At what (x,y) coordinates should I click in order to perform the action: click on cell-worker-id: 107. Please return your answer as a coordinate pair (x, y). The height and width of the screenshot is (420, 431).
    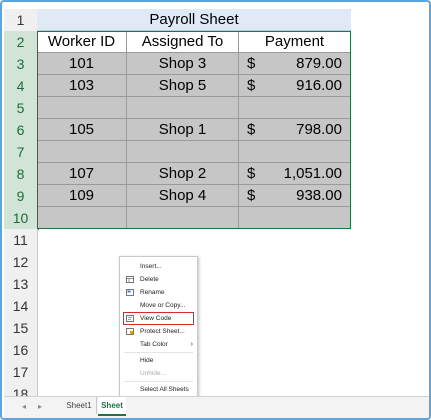
    Looking at the image, I should click on (82, 174).